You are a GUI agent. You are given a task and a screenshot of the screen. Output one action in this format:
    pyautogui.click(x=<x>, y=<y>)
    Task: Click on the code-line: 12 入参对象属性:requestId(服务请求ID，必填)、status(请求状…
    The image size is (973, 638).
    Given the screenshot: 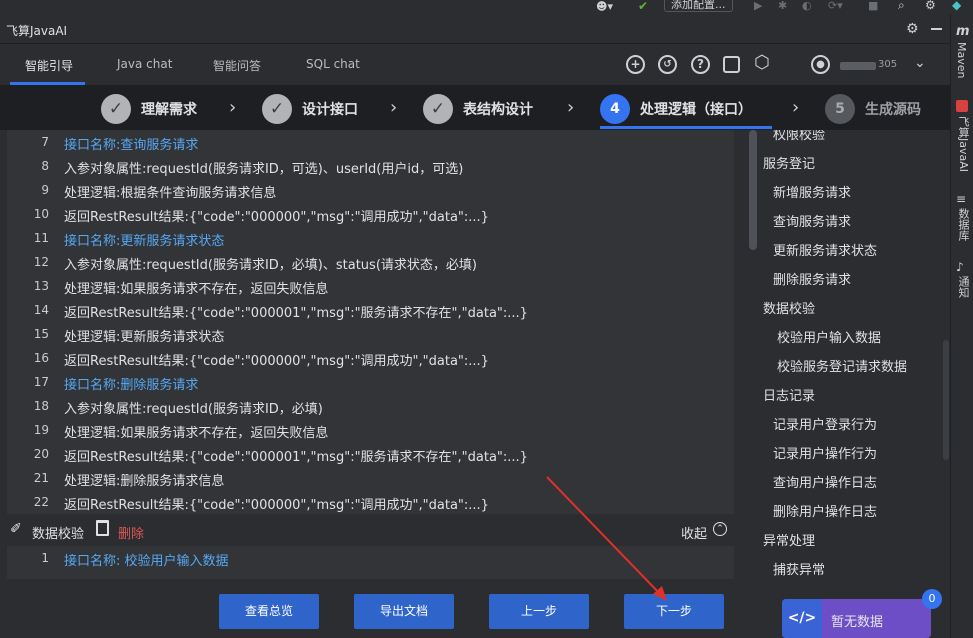 What is the action you would take?
    pyautogui.click(x=370, y=262)
    